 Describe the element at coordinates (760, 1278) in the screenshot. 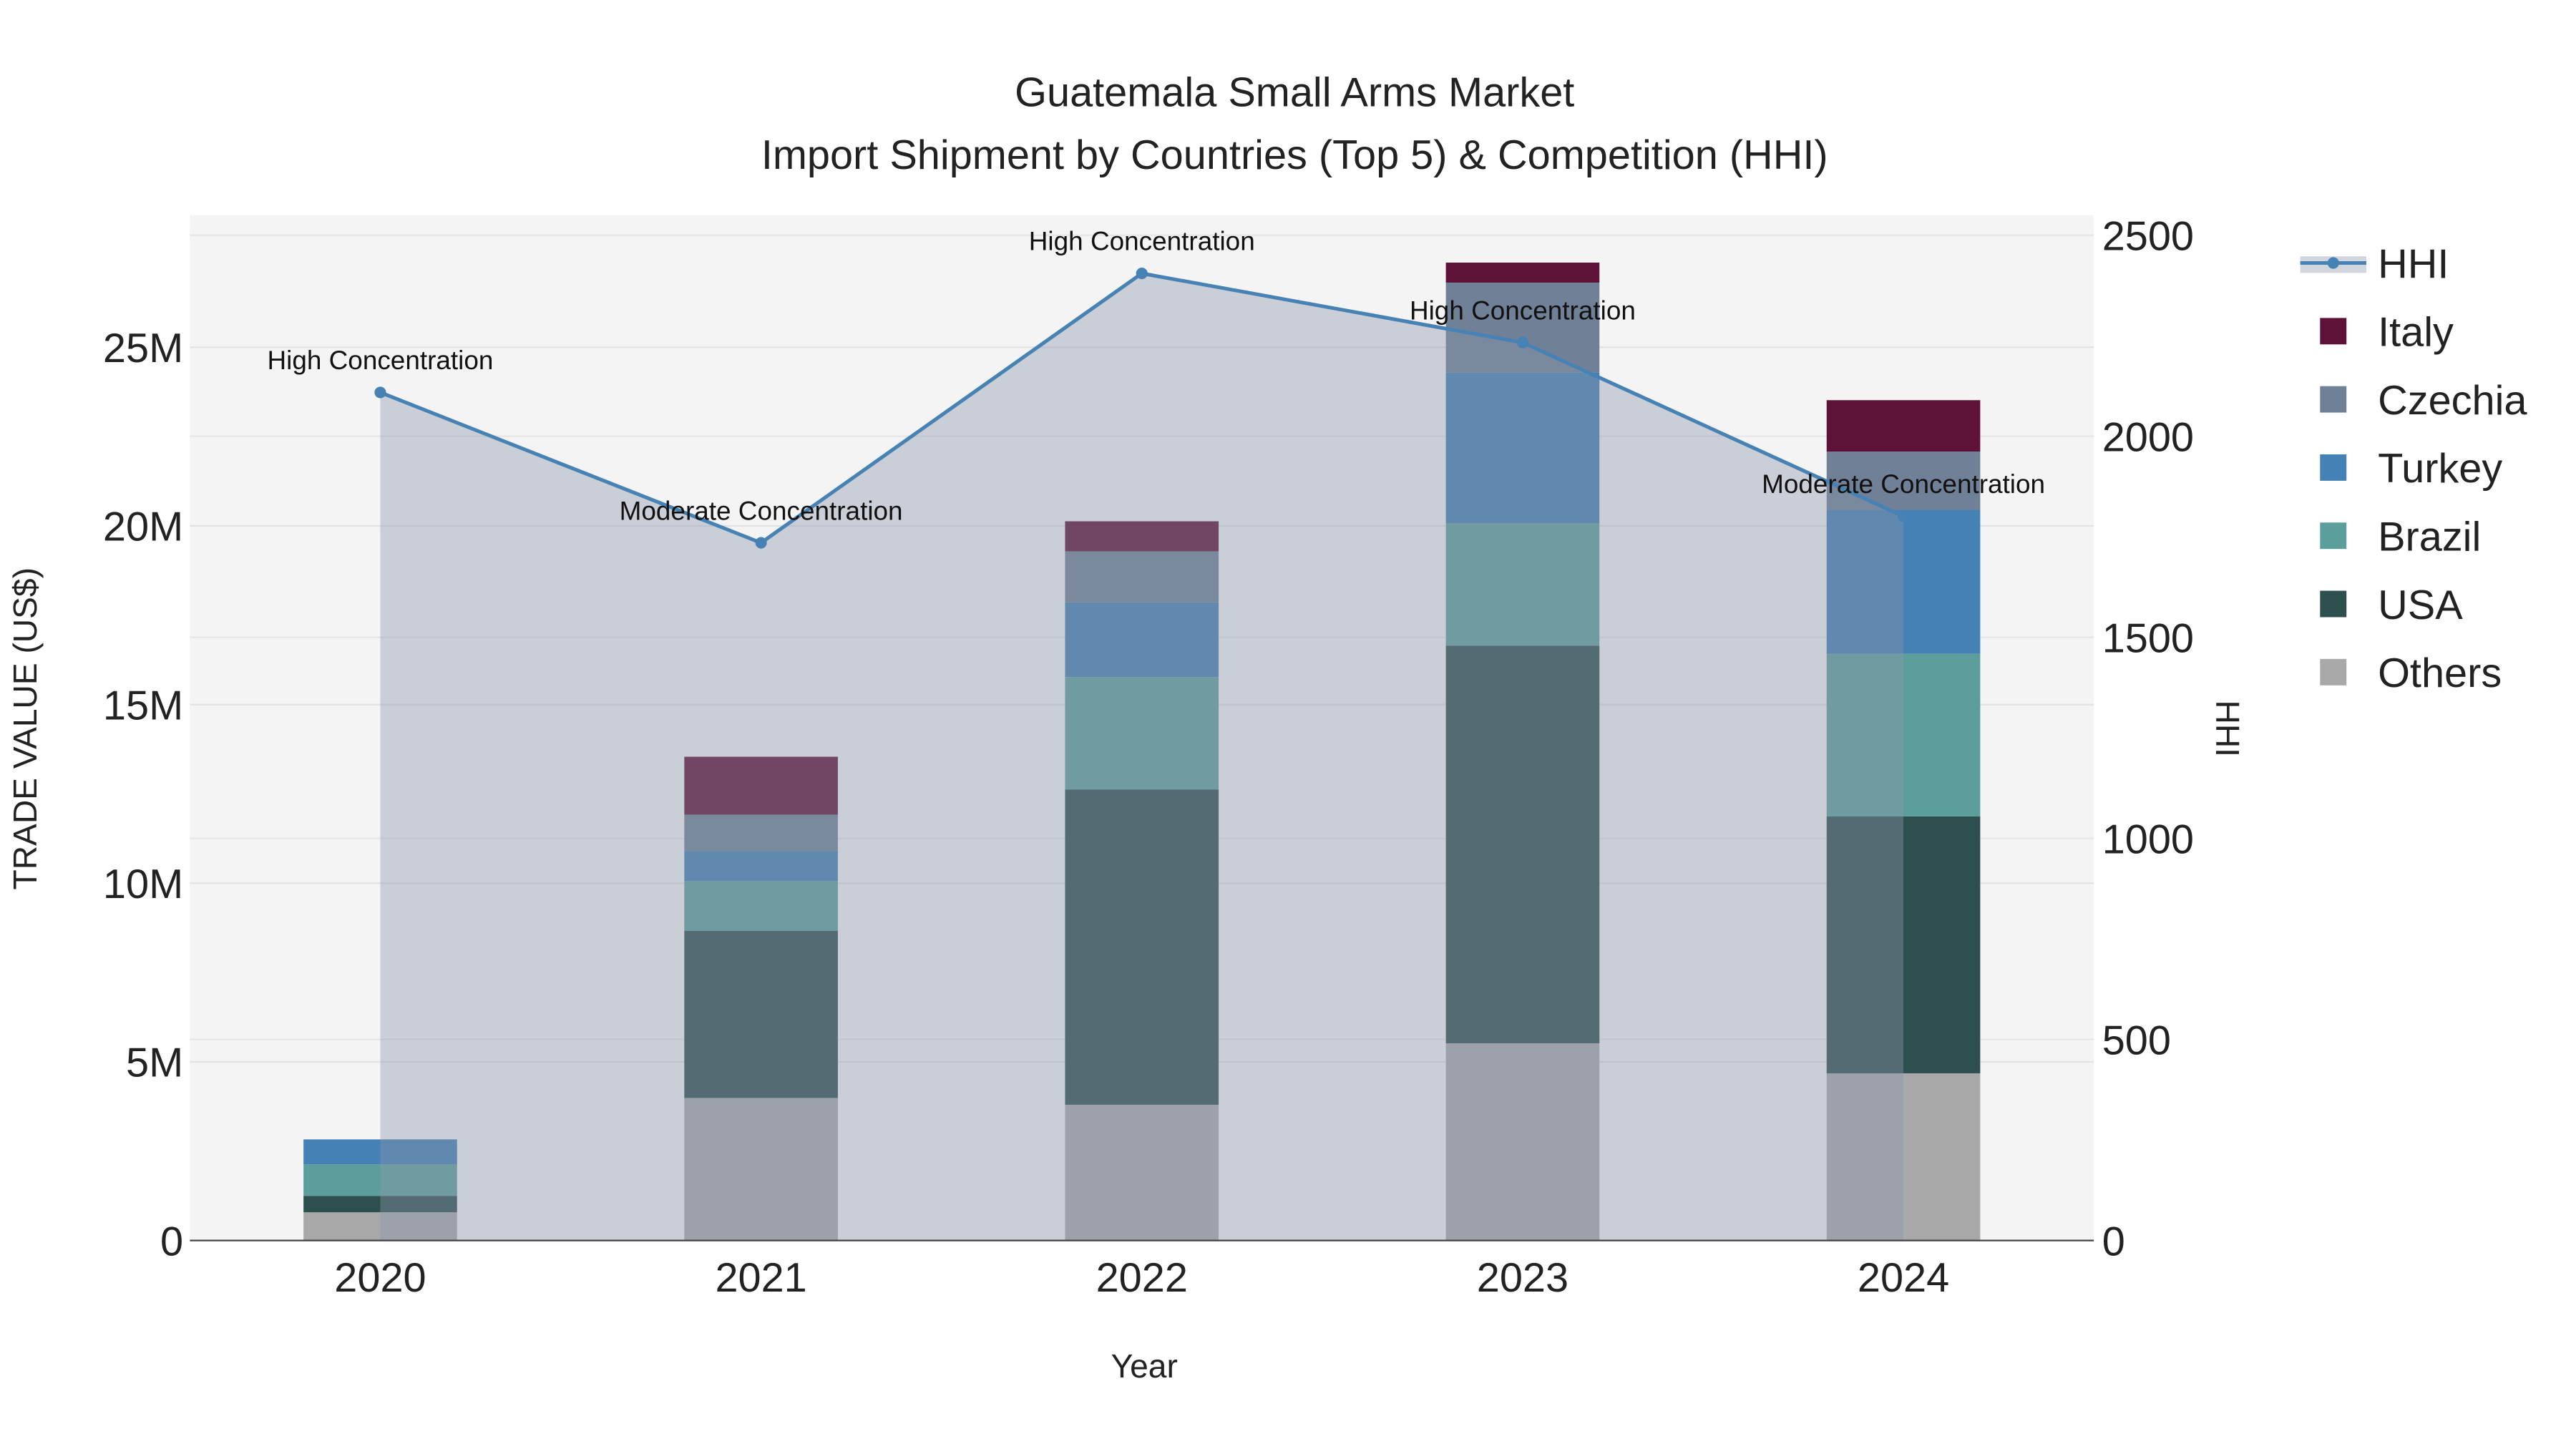

I see `x-tick-label: 2021` at that location.